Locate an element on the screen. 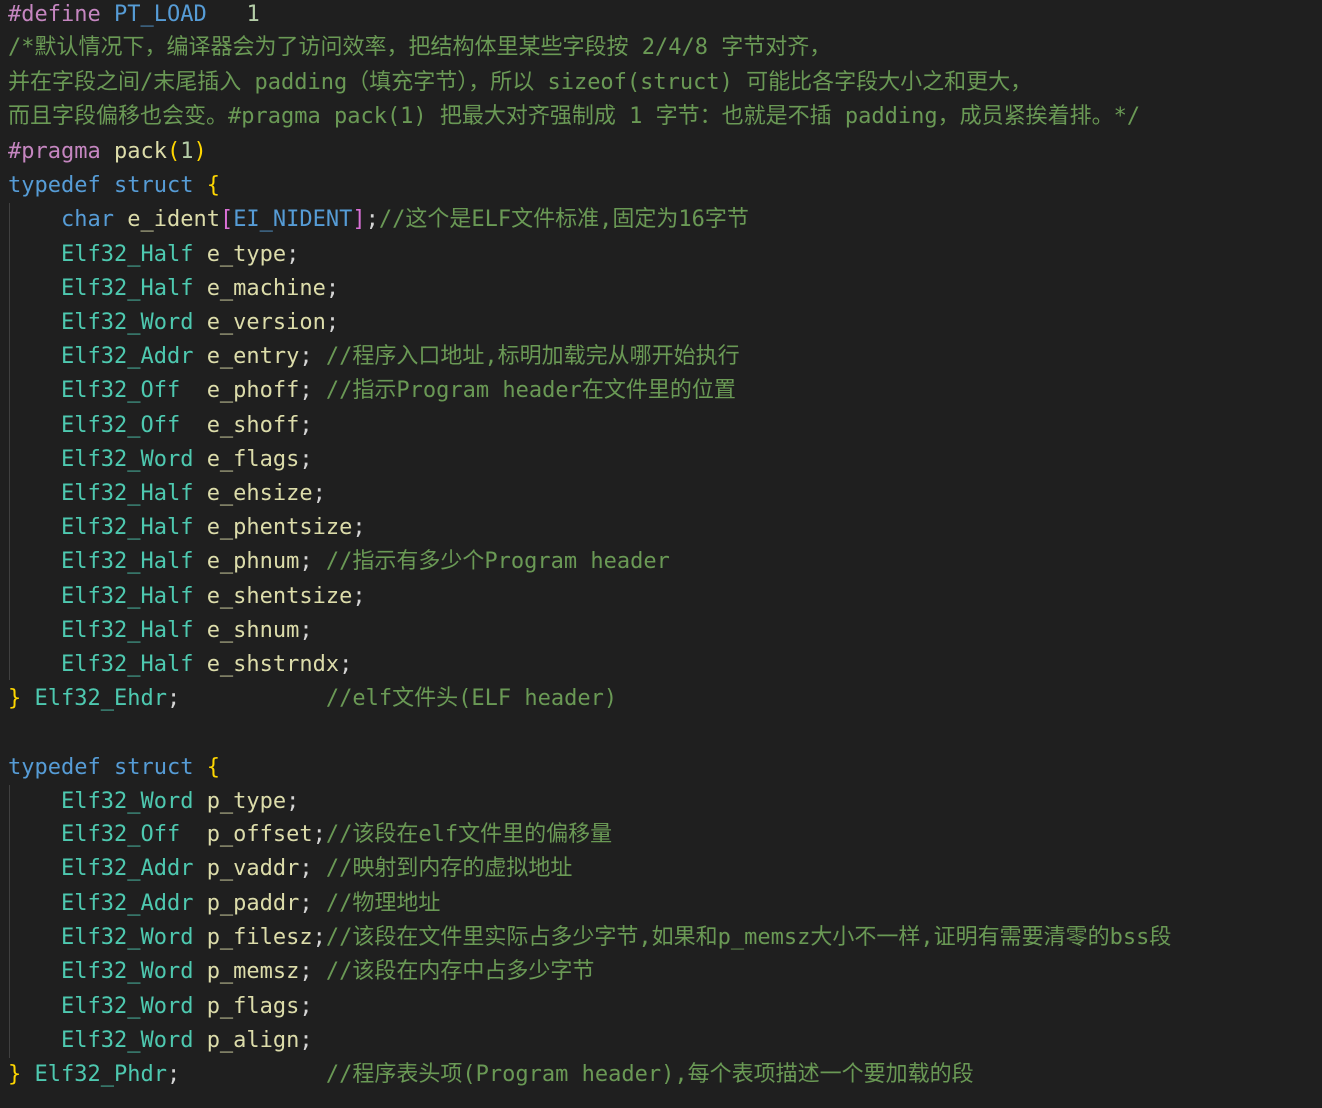  ehdr-field: Elf32_Word e_flags; is located at coordinates (160, 460).